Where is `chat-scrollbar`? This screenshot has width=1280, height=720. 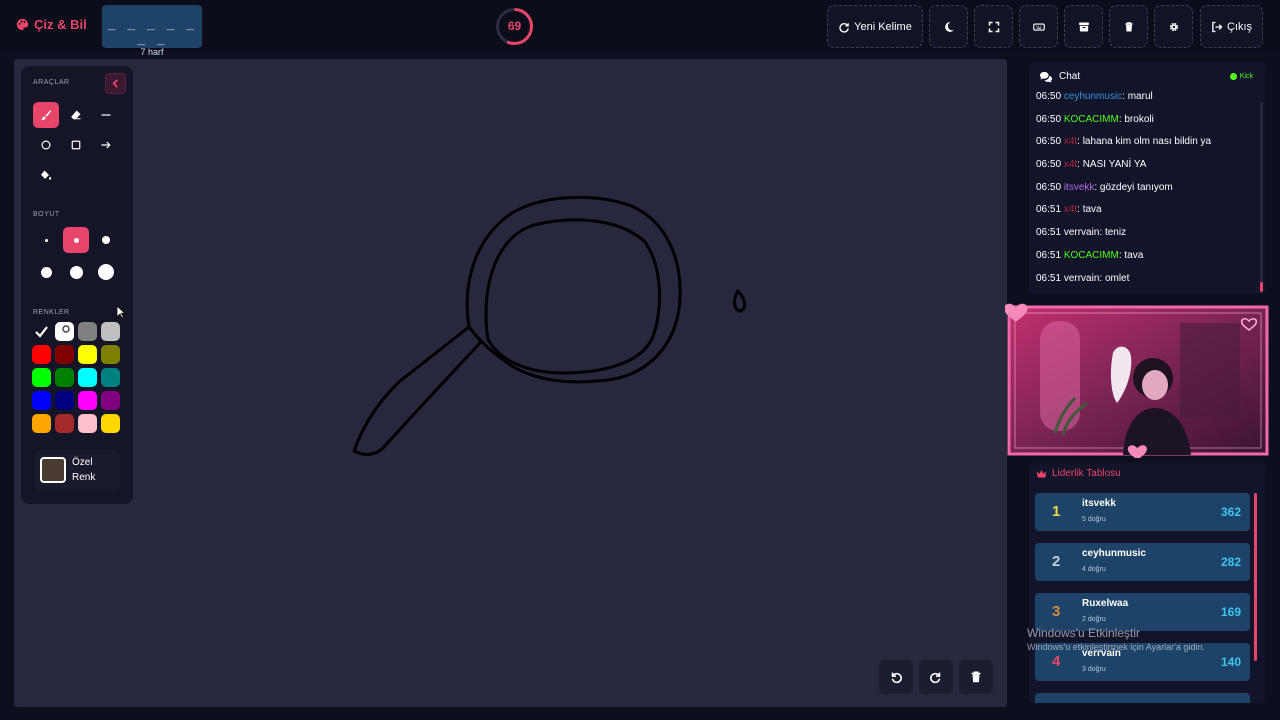
chat-scrollbar is located at coordinates (1261, 197).